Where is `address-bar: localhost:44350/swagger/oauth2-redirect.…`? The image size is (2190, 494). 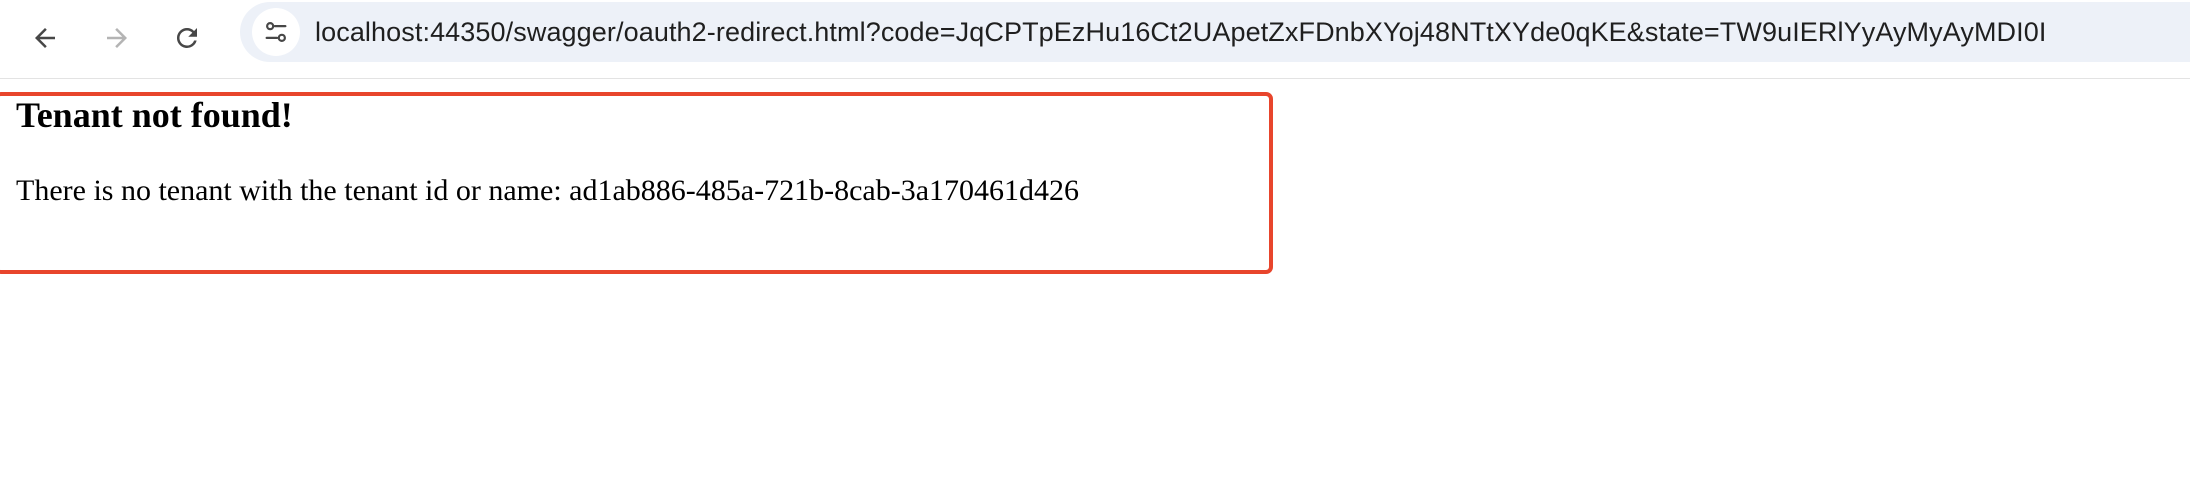 address-bar: localhost:44350/swagger/oauth2-redirect.… is located at coordinates (1215, 32).